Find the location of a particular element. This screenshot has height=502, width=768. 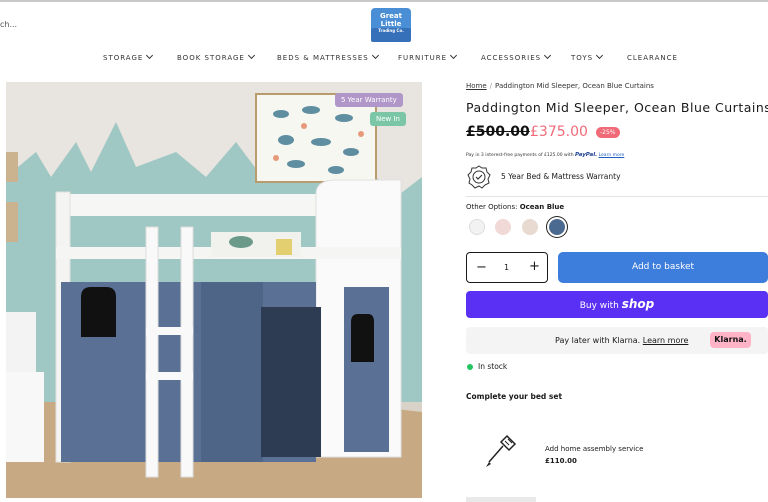

stock-status: In stock is located at coordinates (493, 366).